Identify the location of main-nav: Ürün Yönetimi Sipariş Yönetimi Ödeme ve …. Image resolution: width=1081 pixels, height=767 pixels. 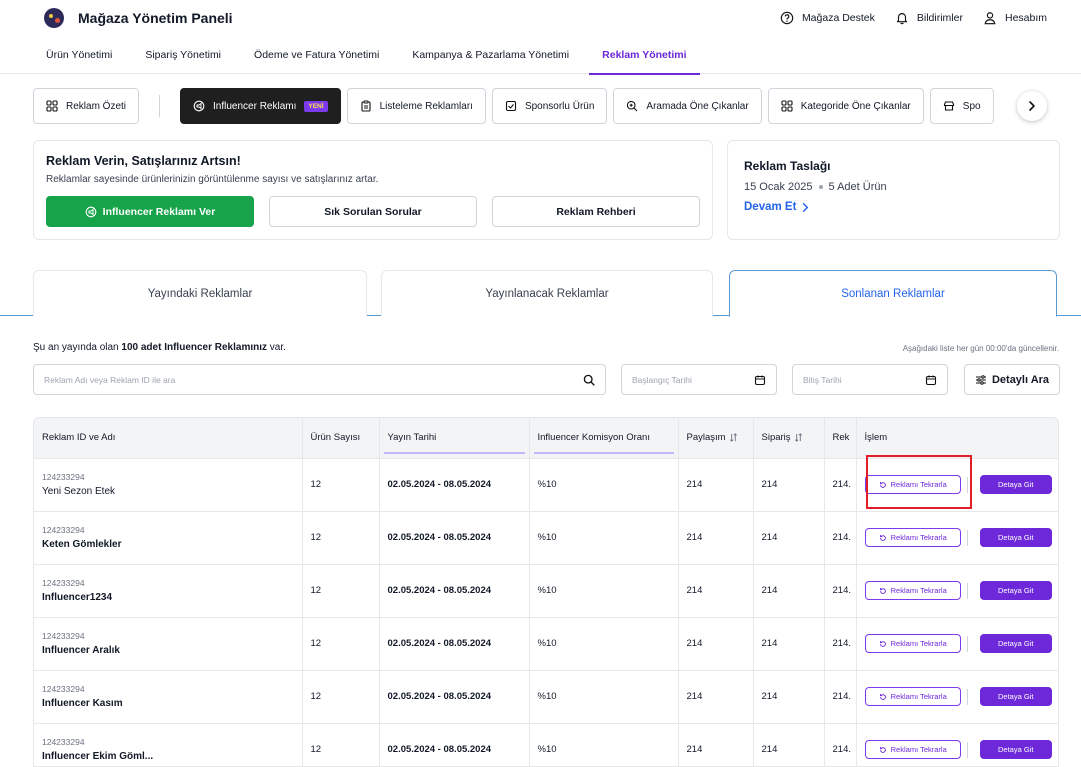
(540, 55).